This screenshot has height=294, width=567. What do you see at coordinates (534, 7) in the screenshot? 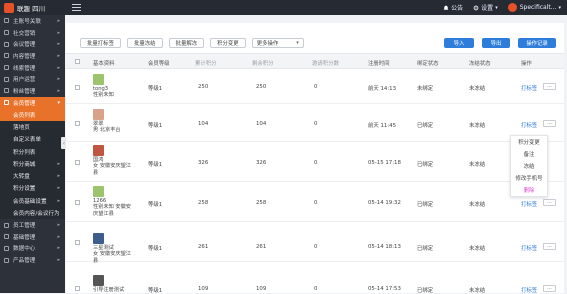
I see `user-menu: Specificalt... ▾` at bounding box center [534, 7].